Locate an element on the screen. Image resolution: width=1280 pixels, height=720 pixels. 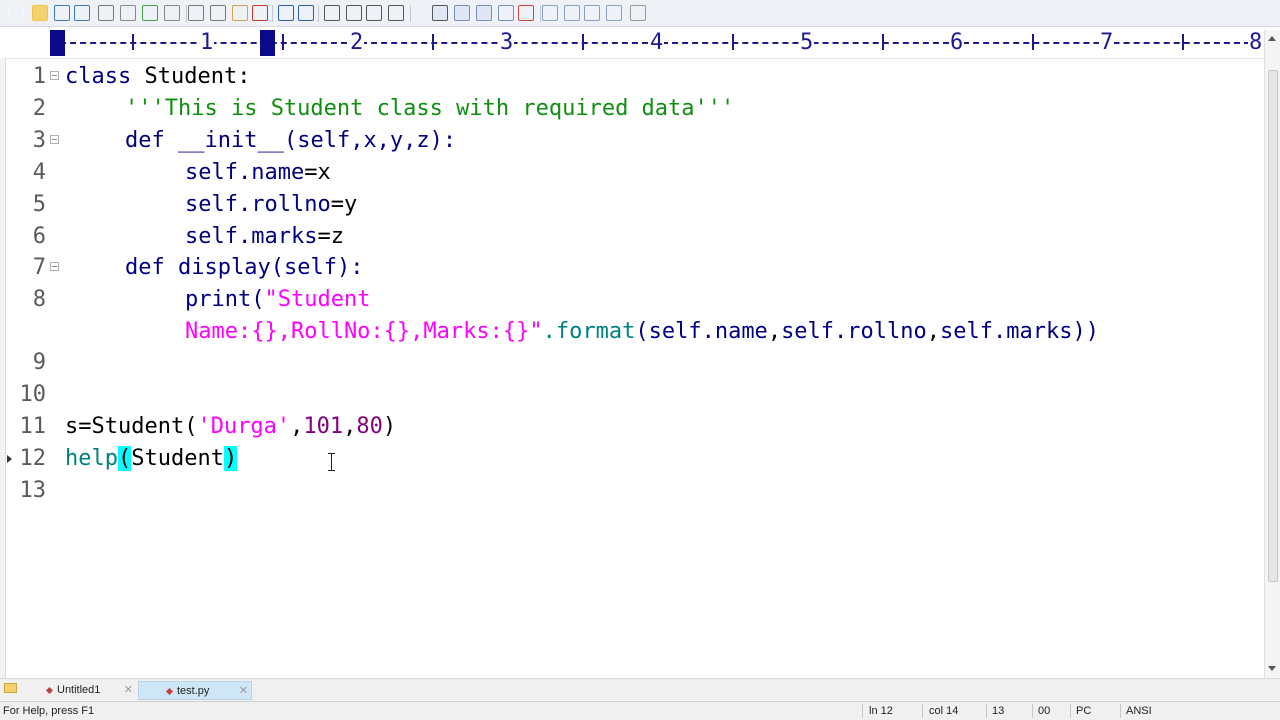
line-number: 8 is located at coordinates (39, 299).